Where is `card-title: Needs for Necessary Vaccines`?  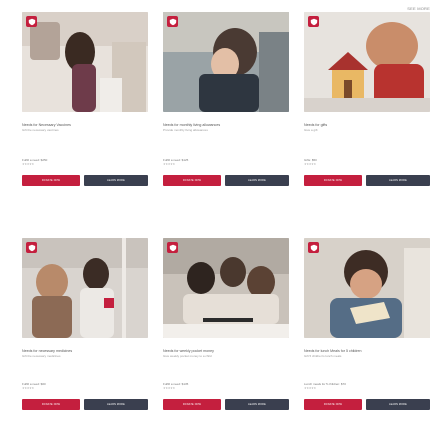 card-title: Needs for Necessary Vaccines is located at coordinates (46, 125).